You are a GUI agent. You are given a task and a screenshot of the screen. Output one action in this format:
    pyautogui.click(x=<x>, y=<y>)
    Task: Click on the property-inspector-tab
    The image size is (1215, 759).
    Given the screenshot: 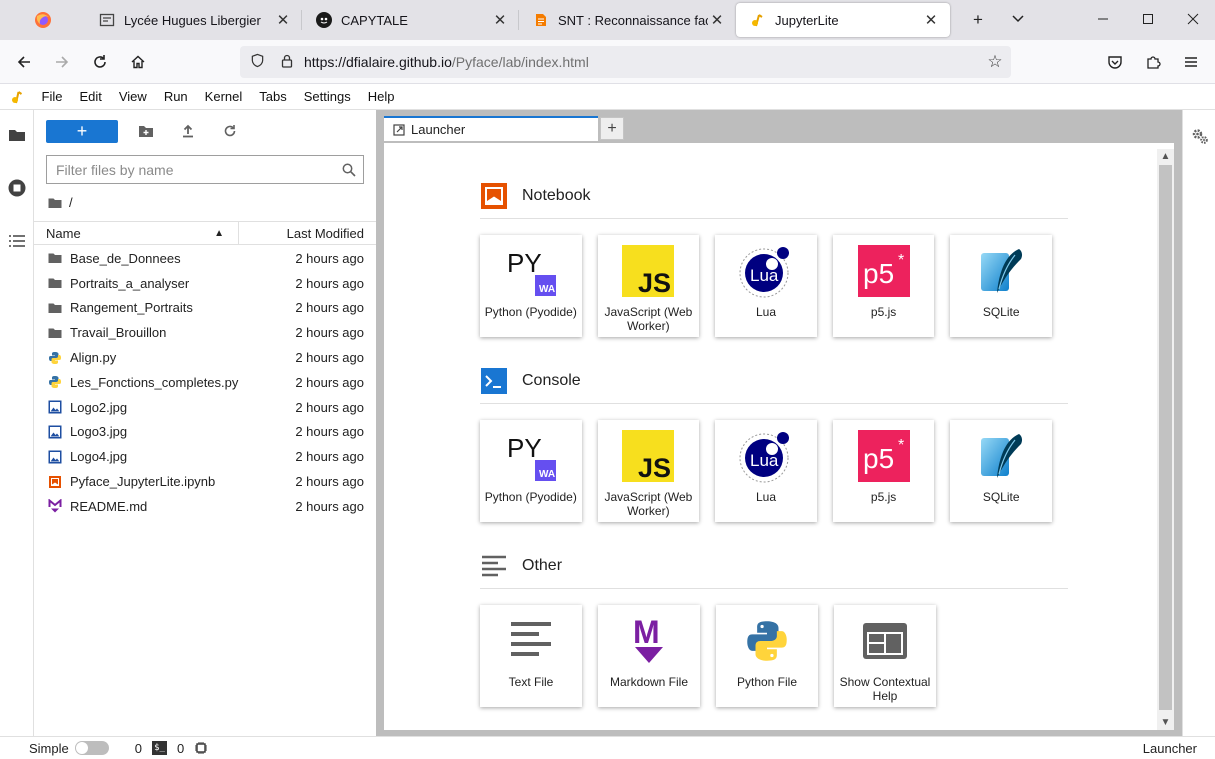 What is the action you would take?
    pyautogui.click(x=1199, y=136)
    